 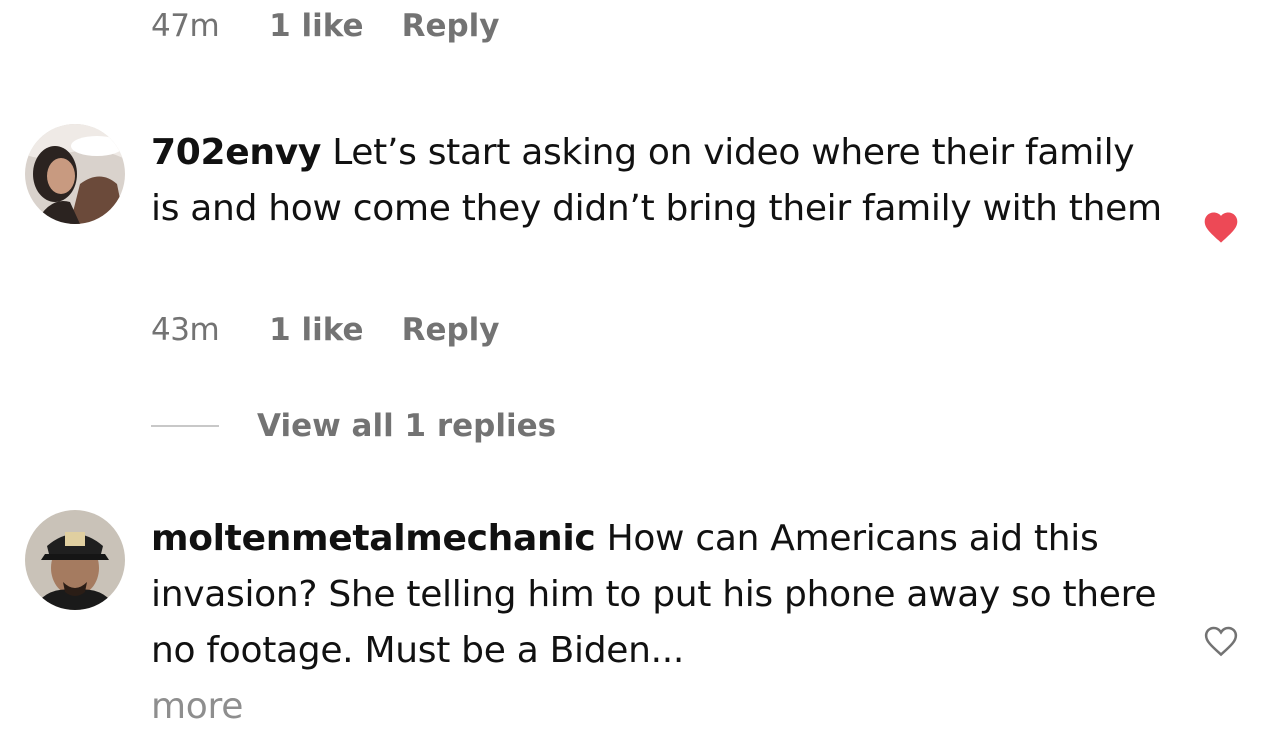 What do you see at coordinates (373, 538) in the screenshot?
I see `comment-username: moltenmetalmechanic` at bounding box center [373, 538].